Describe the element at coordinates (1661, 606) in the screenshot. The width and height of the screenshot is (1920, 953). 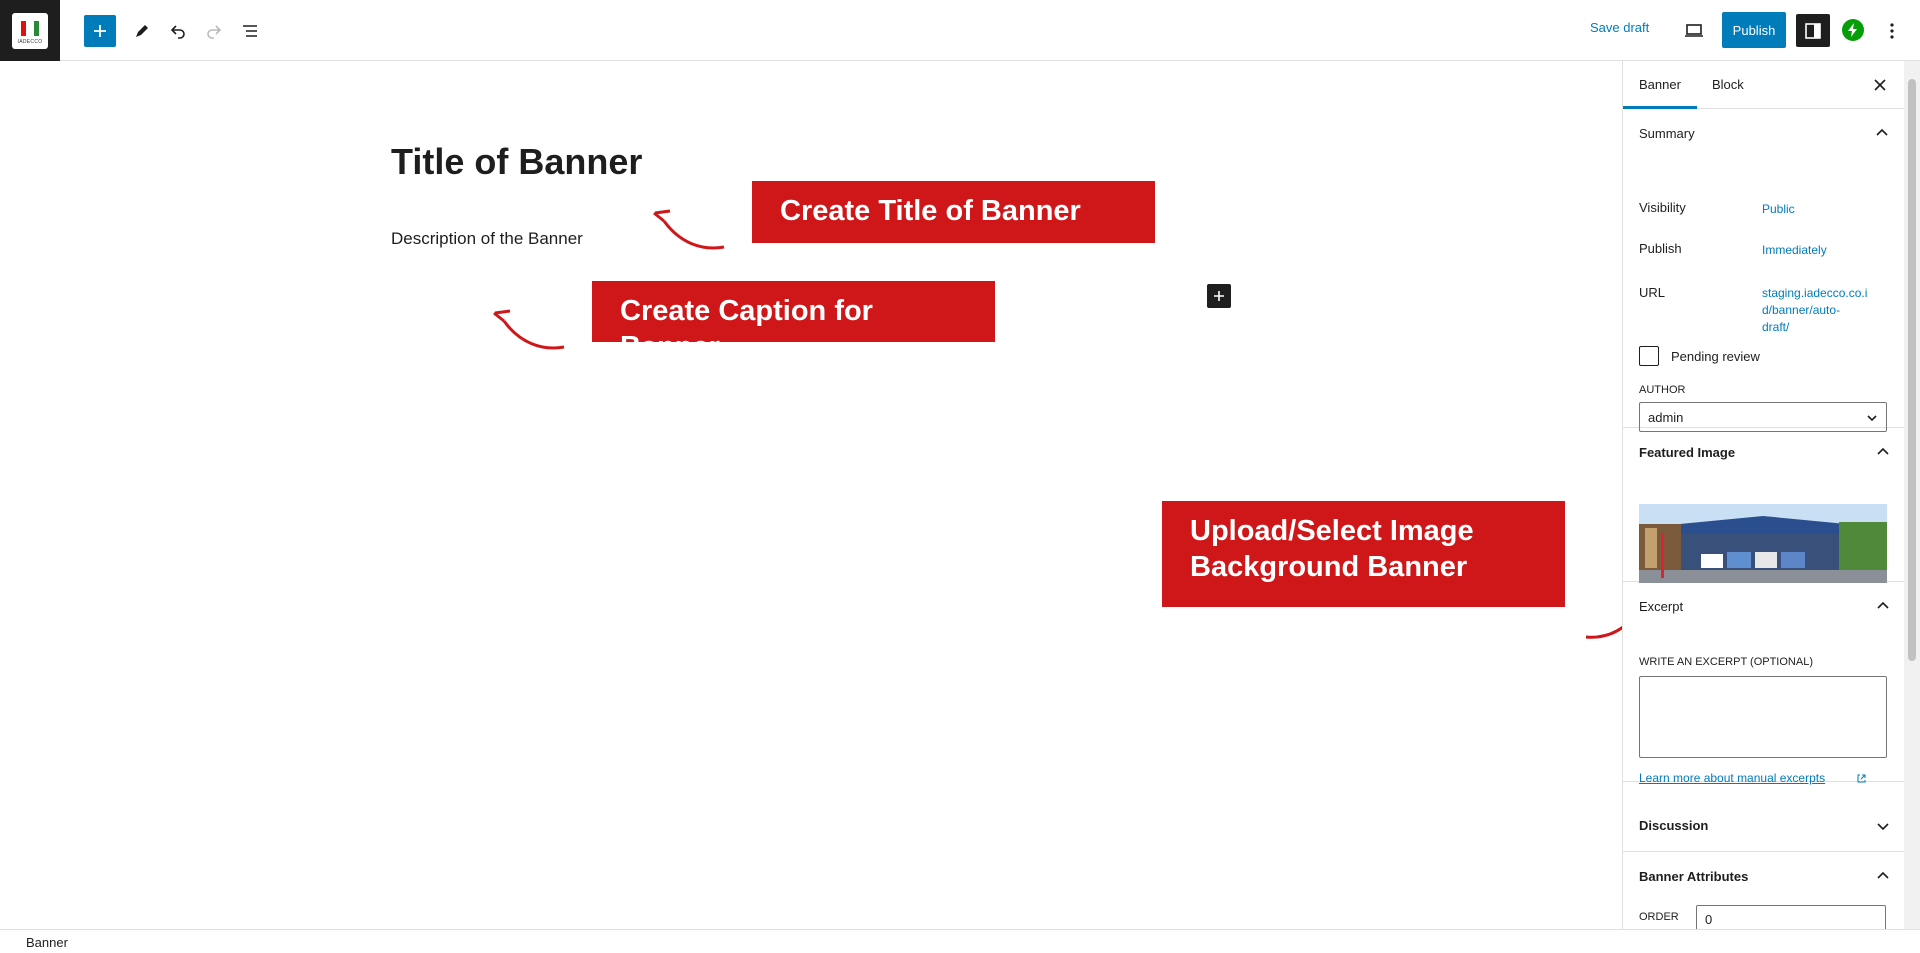
I see `excerpt-title: Excerpt` at that location.